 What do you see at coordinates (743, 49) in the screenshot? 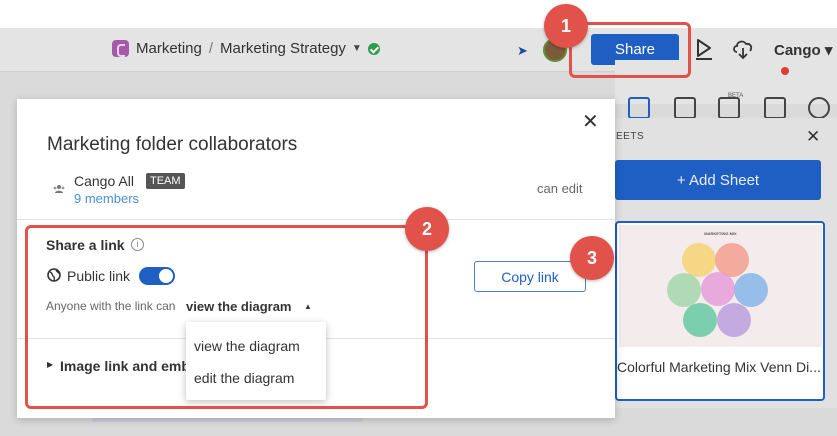
I see `cloud-download-icon` at bounding box center [743, 49].